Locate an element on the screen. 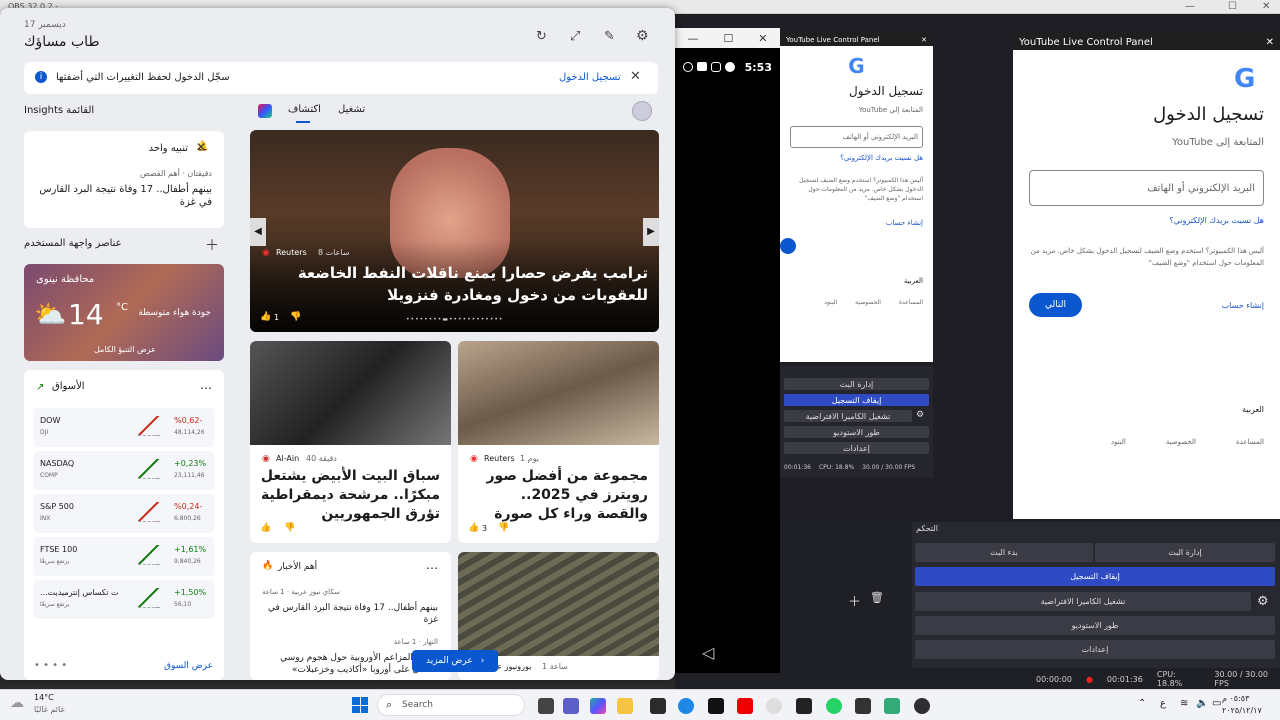 The width and height of the screenshot is (1280, 720). language-icon: ع is located at coordinates (1163, 703).